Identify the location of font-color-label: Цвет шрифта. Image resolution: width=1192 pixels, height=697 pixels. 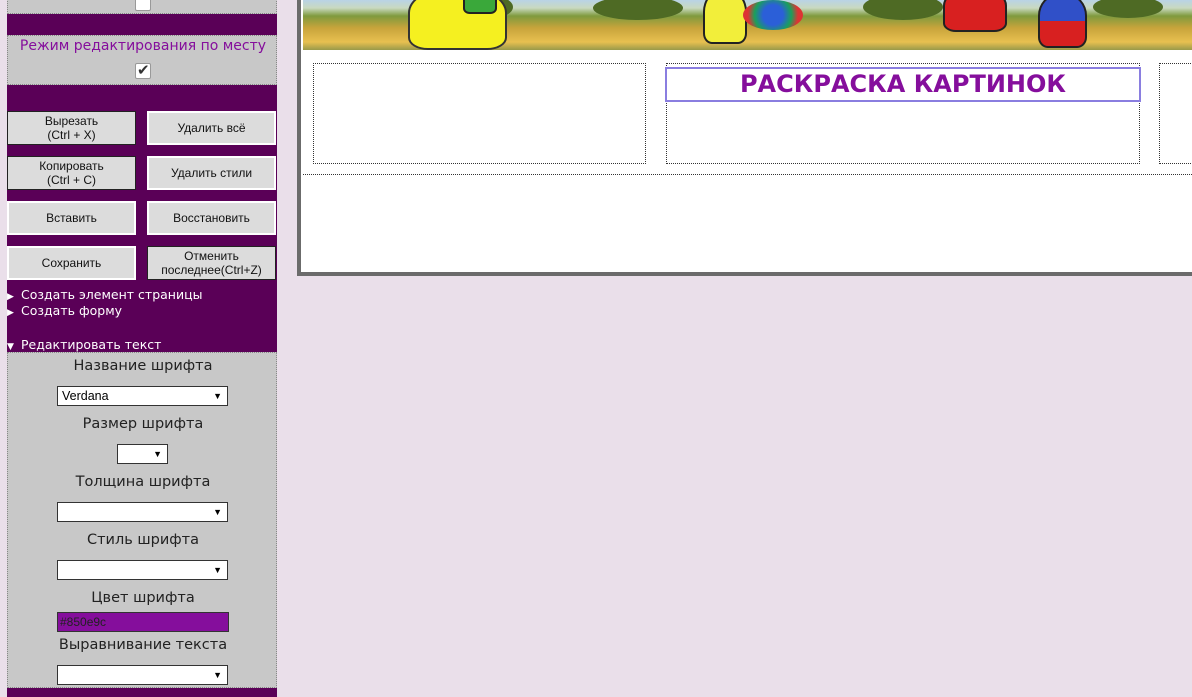
(143, 598).